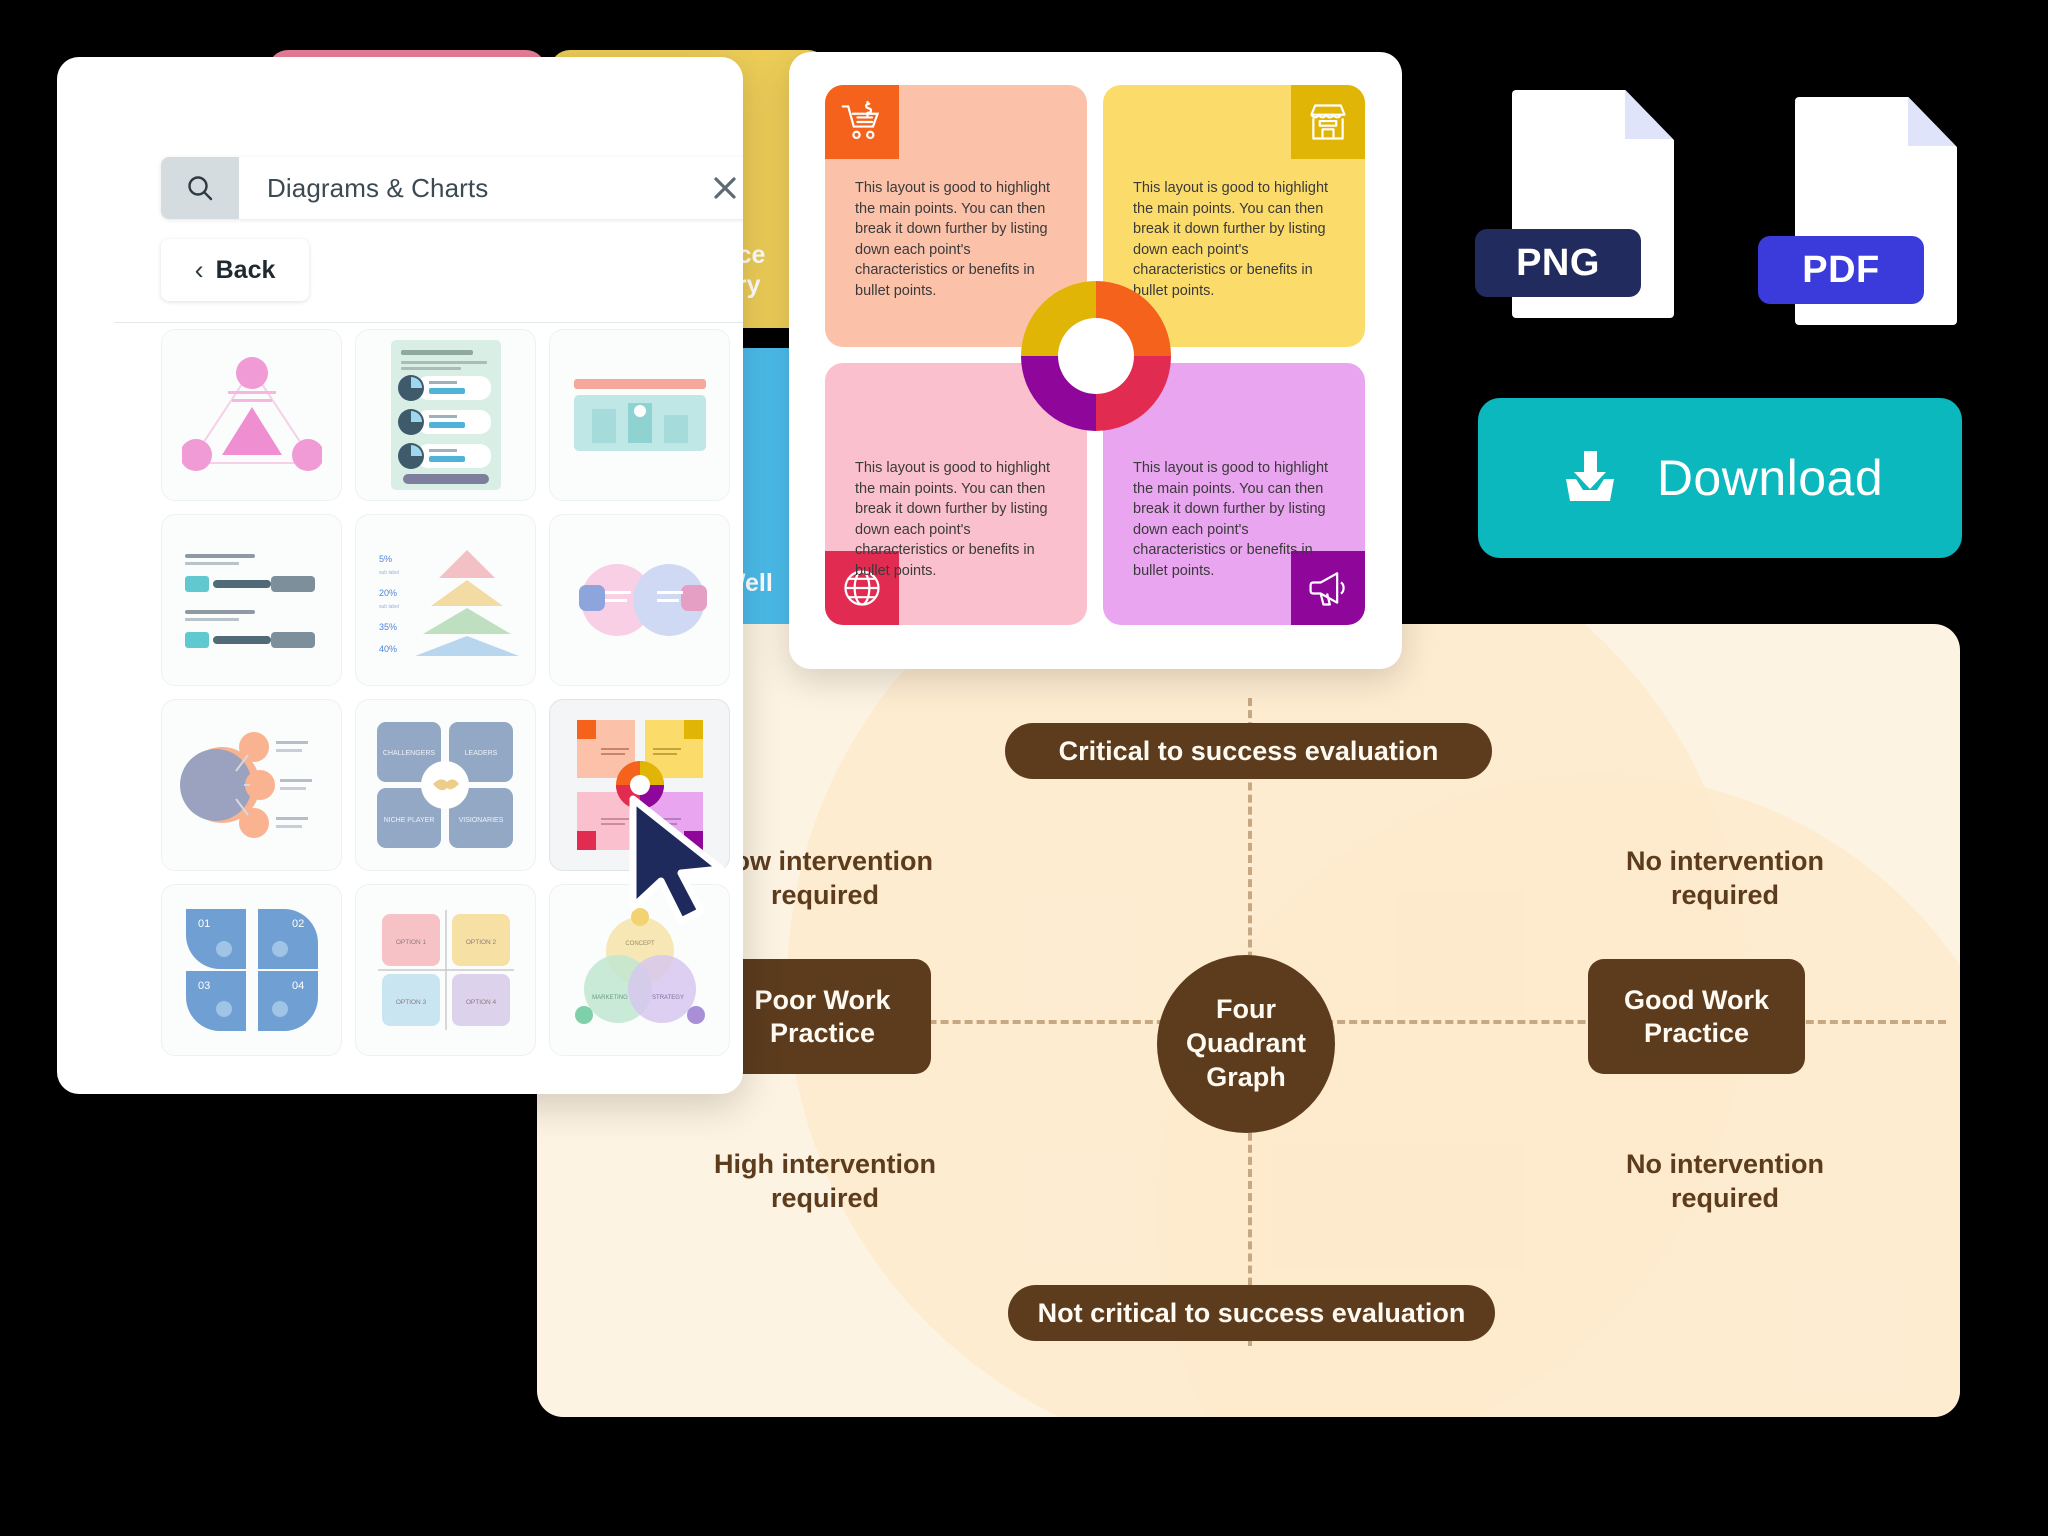 The image size is (2048, 1536). What do you see at coordinates (409, 820) in the screenshot?
I see `svg-text: NICHE PLAYER` at bounding box center [409, 820].